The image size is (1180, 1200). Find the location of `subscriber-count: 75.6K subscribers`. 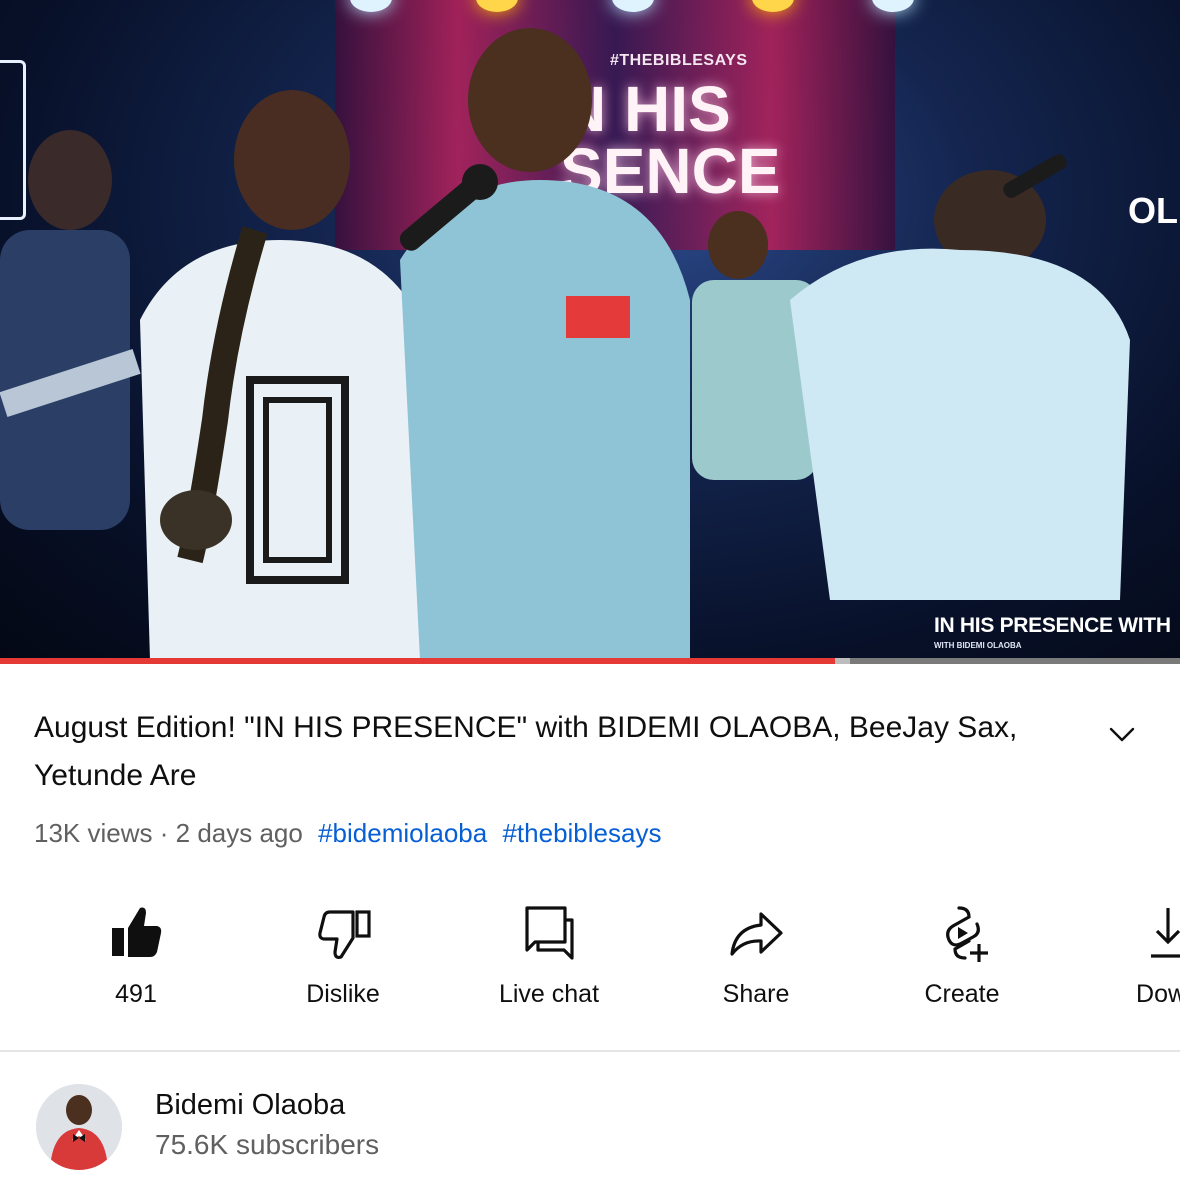

subscriber-count: 75.6K subscribers is located at coordinates (267, 1144).